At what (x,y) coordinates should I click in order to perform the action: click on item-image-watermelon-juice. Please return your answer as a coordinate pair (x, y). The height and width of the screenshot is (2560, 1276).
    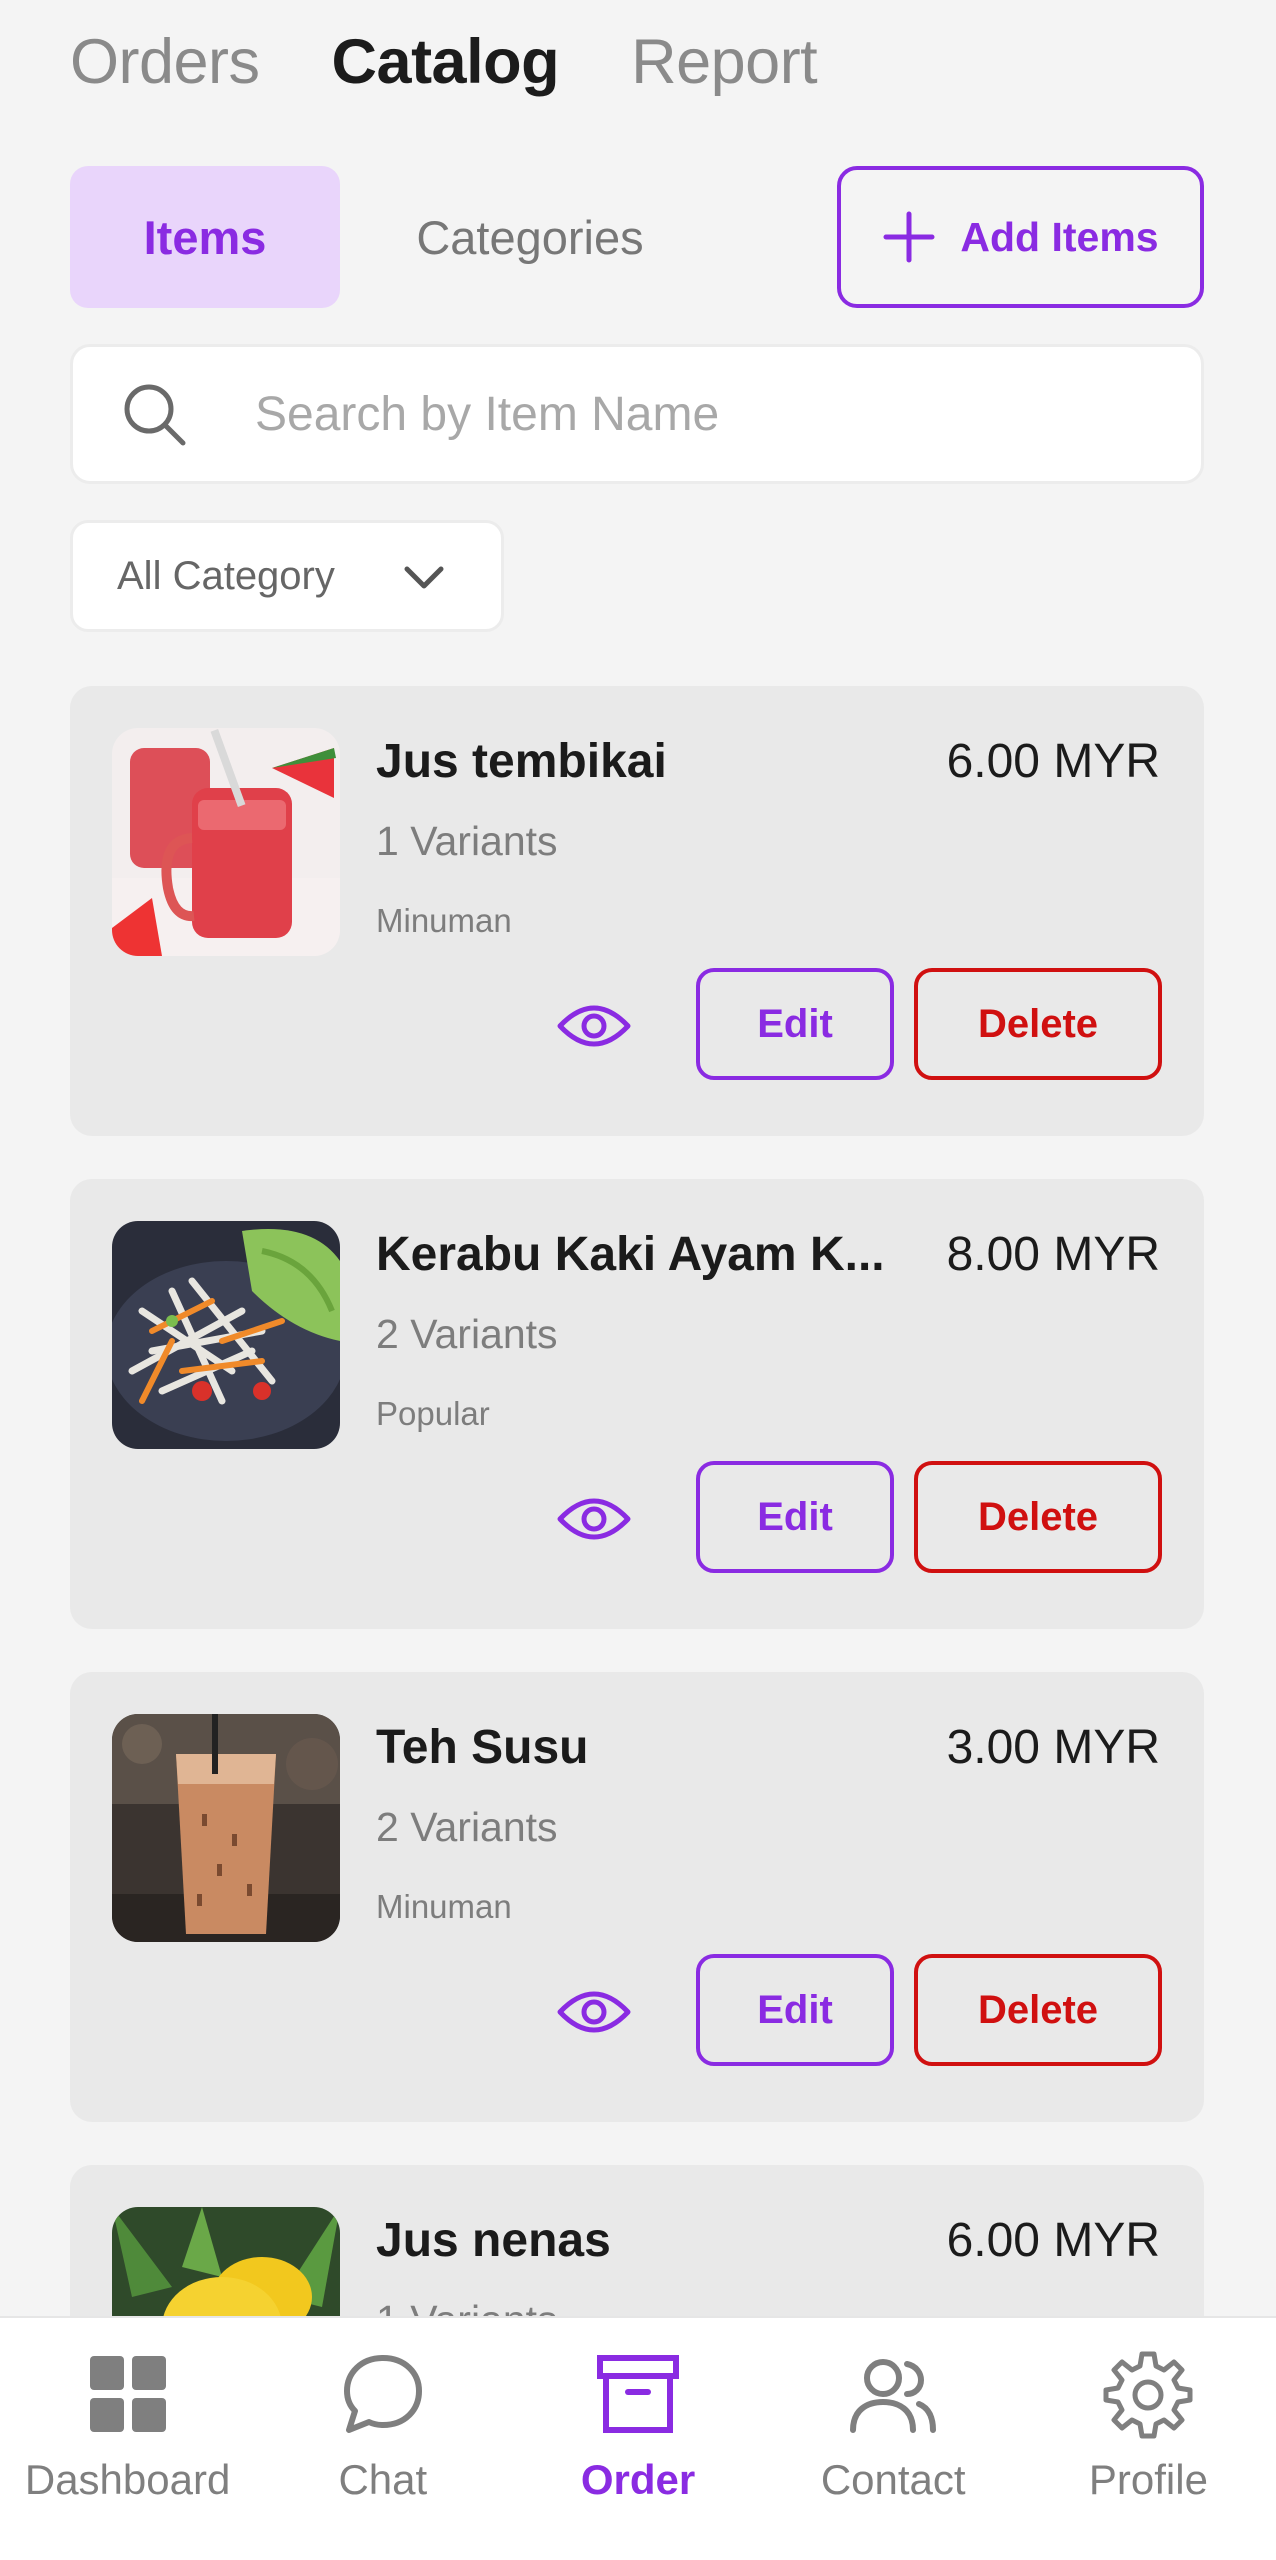
    Looking at the image, I should click on (226, 842).